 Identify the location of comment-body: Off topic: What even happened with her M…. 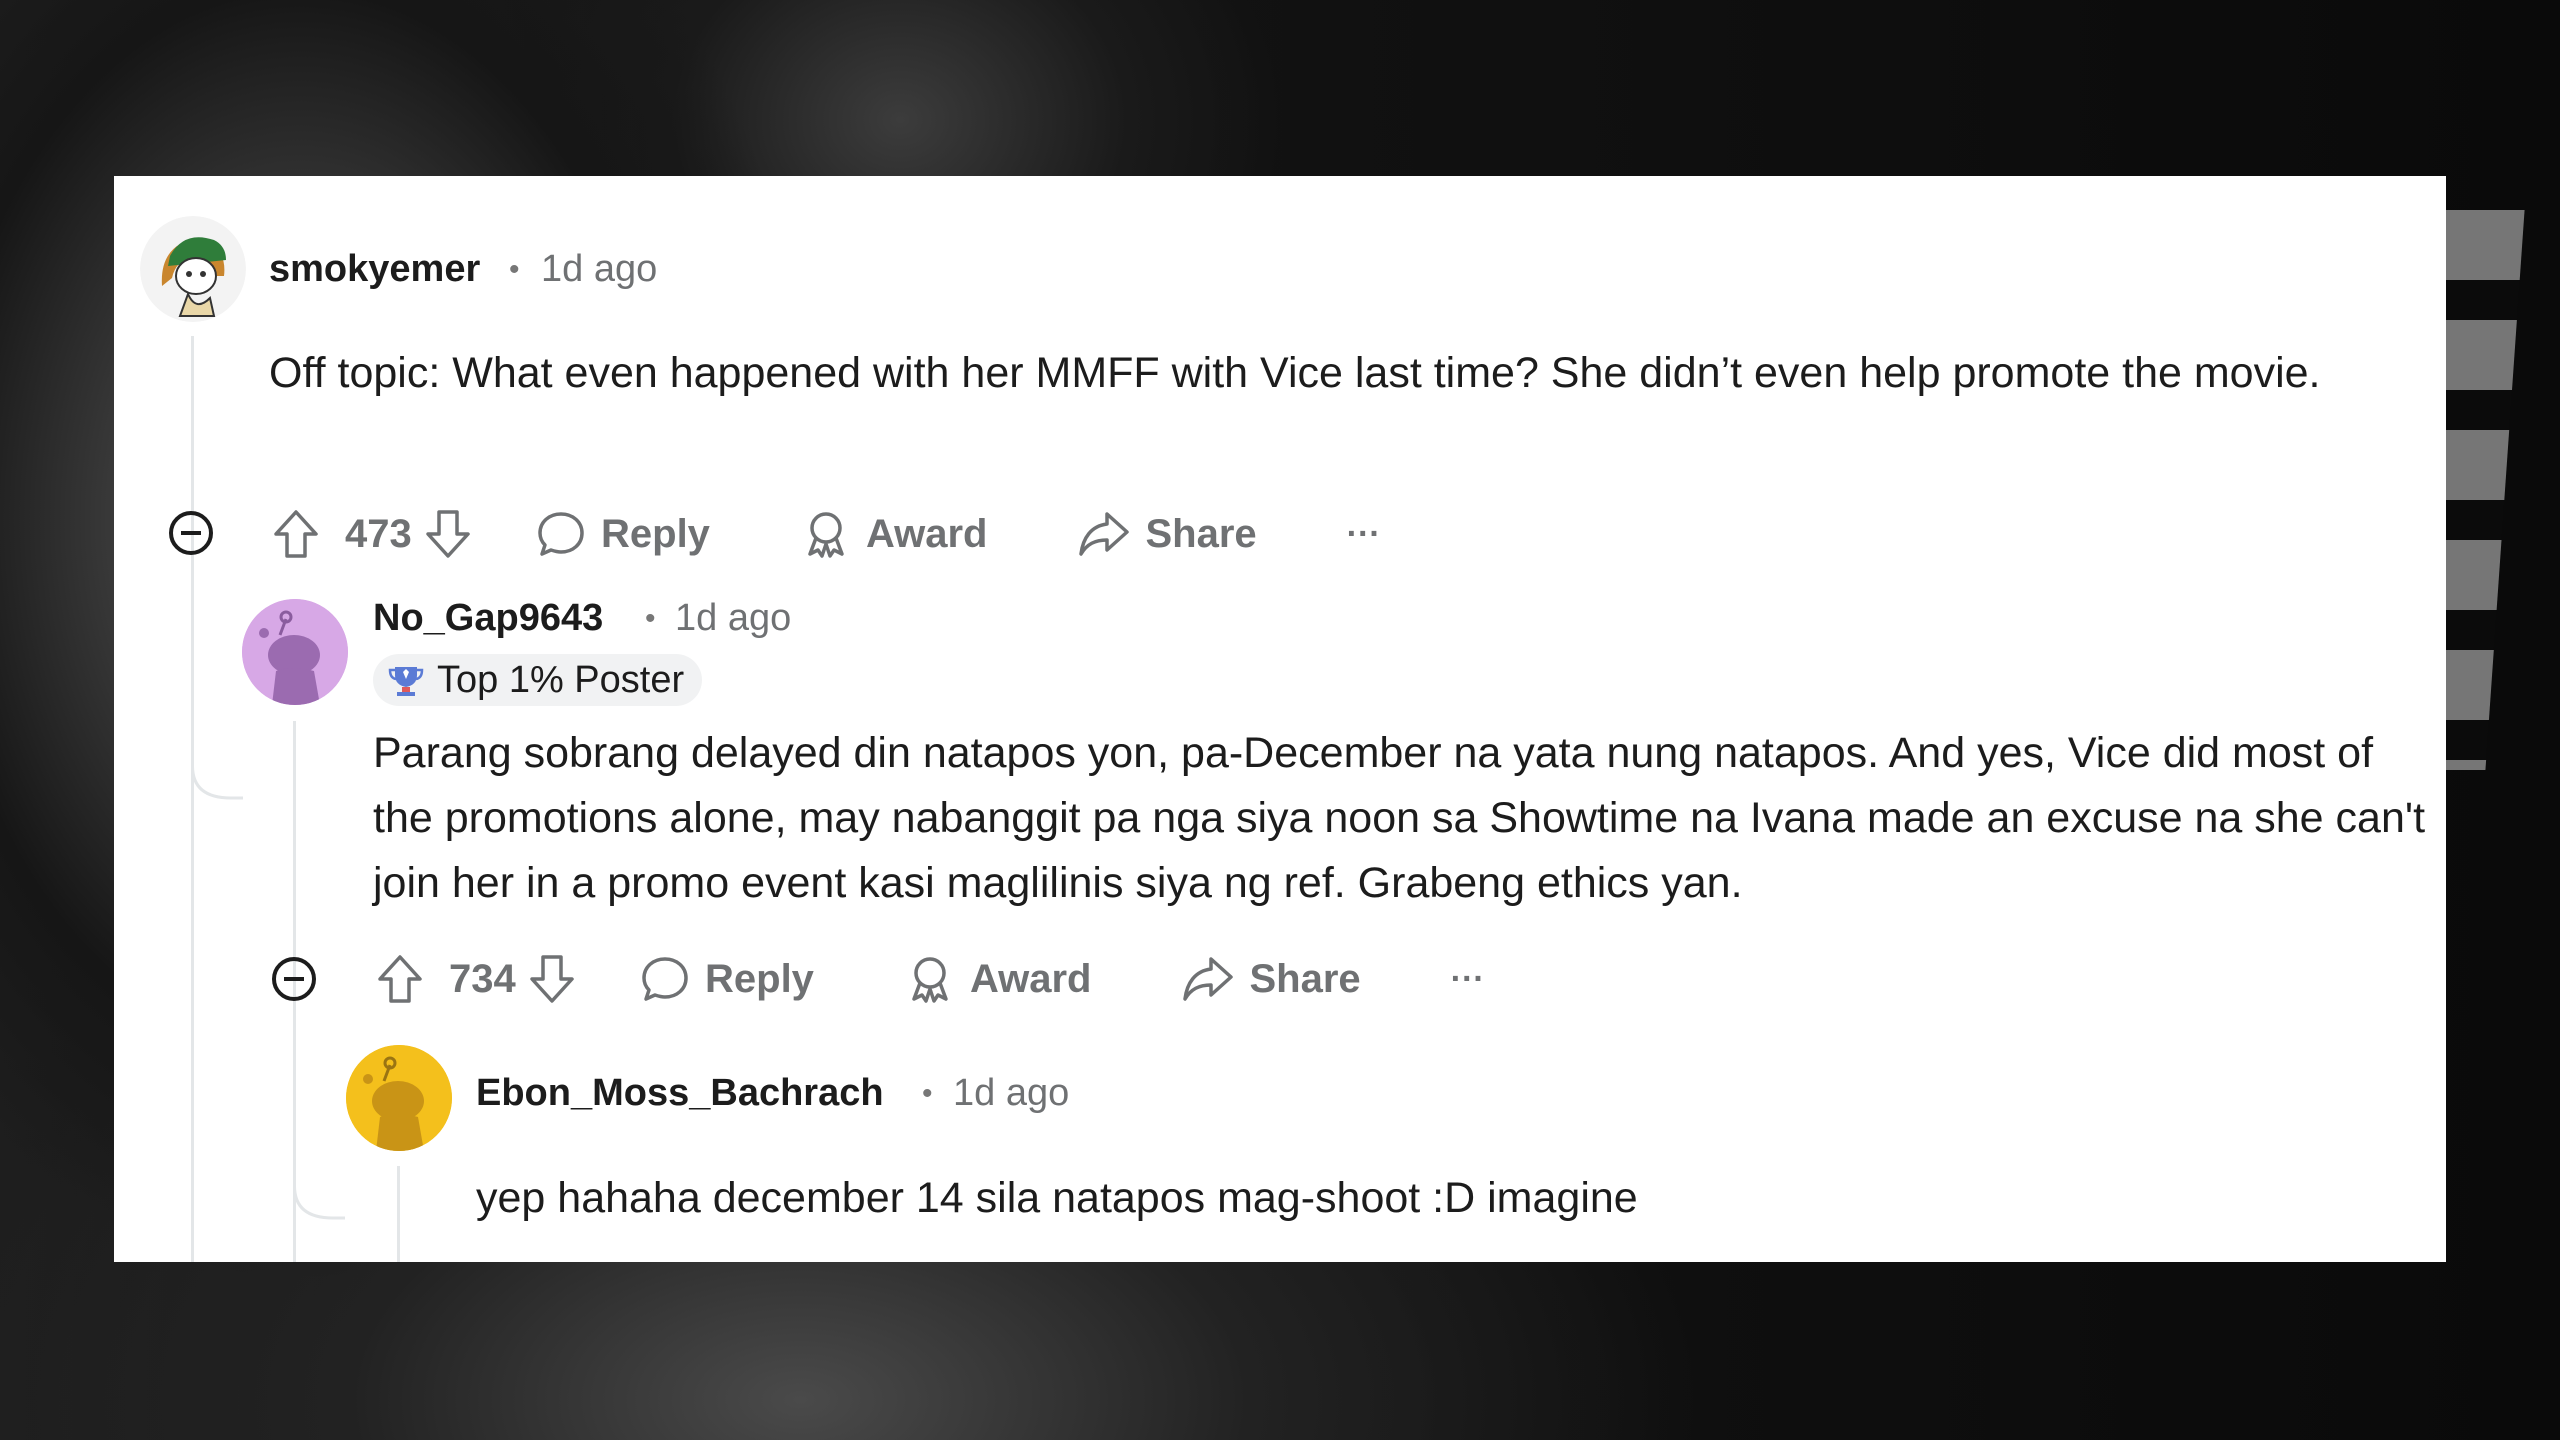
(1295, 373).